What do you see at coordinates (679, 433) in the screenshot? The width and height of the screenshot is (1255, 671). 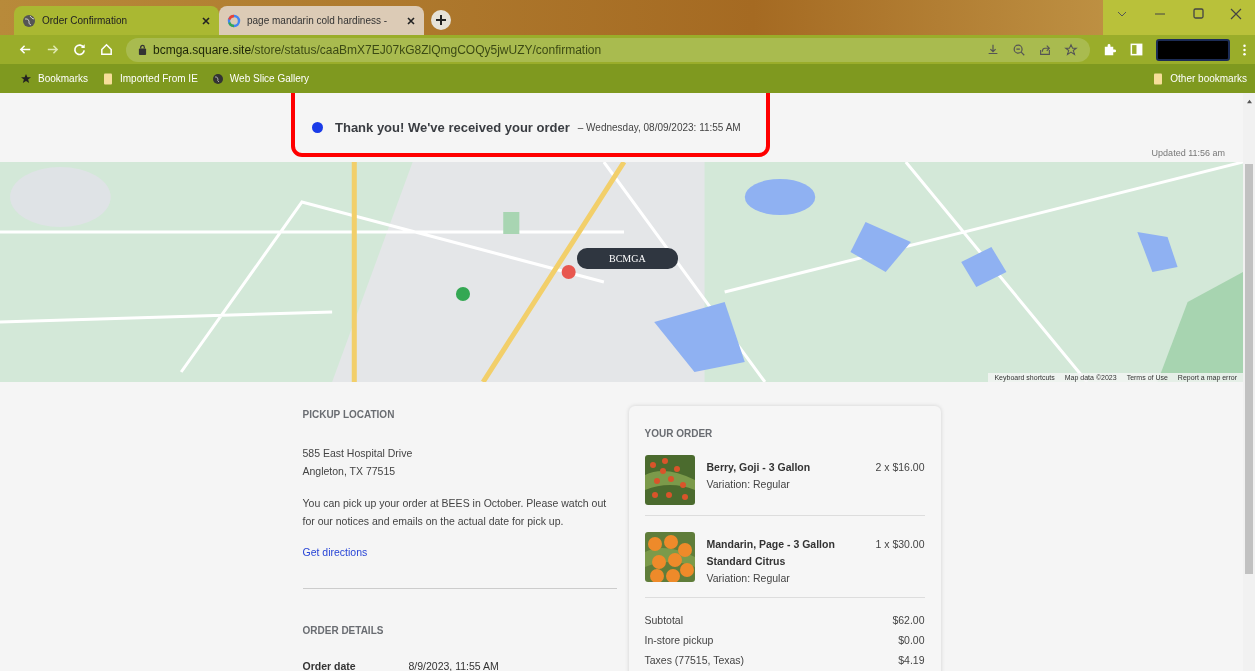 I see `section-heading: YOUR ORDER` at bounding box center [679, 433].